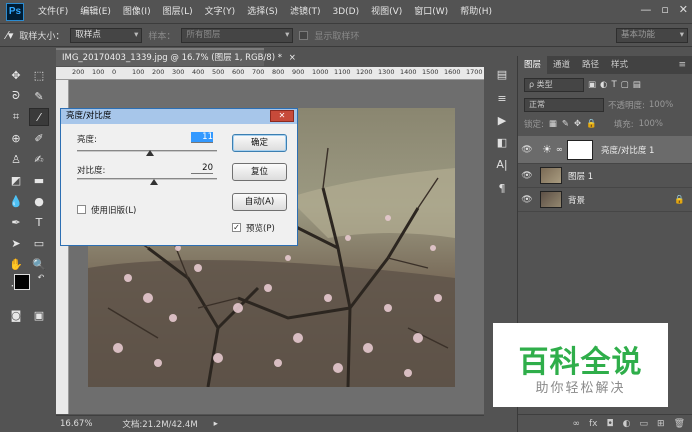 This screenshot has height=432, width=692. What do you see at coordinates (619, 65) in the screenshot?
I see `tab-styles: 样式` at bounding box center [619, 65].